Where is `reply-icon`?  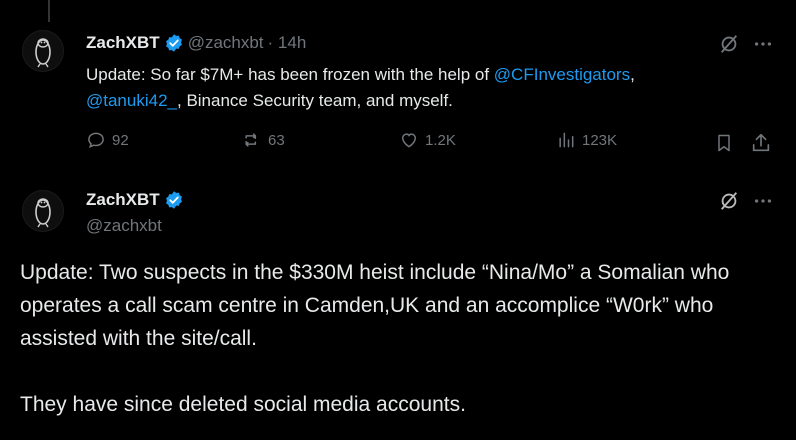
reply-icon is located at coordinates (96, 140).